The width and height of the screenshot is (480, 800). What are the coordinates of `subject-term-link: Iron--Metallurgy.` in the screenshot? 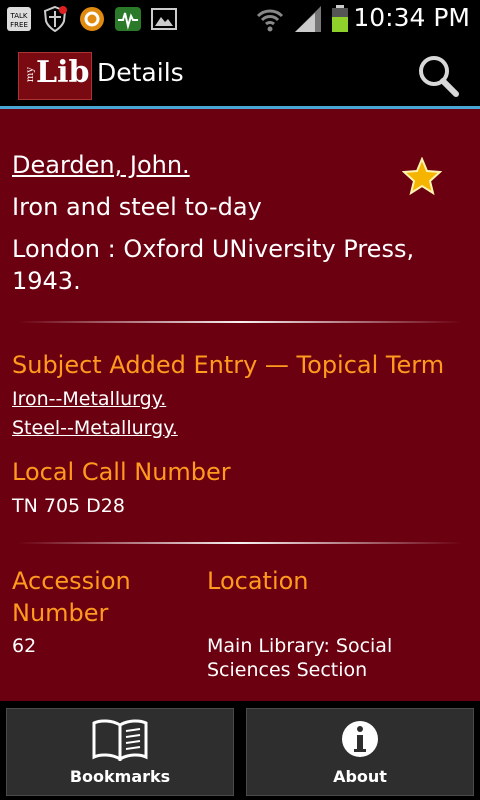 It's located at (89, 399).